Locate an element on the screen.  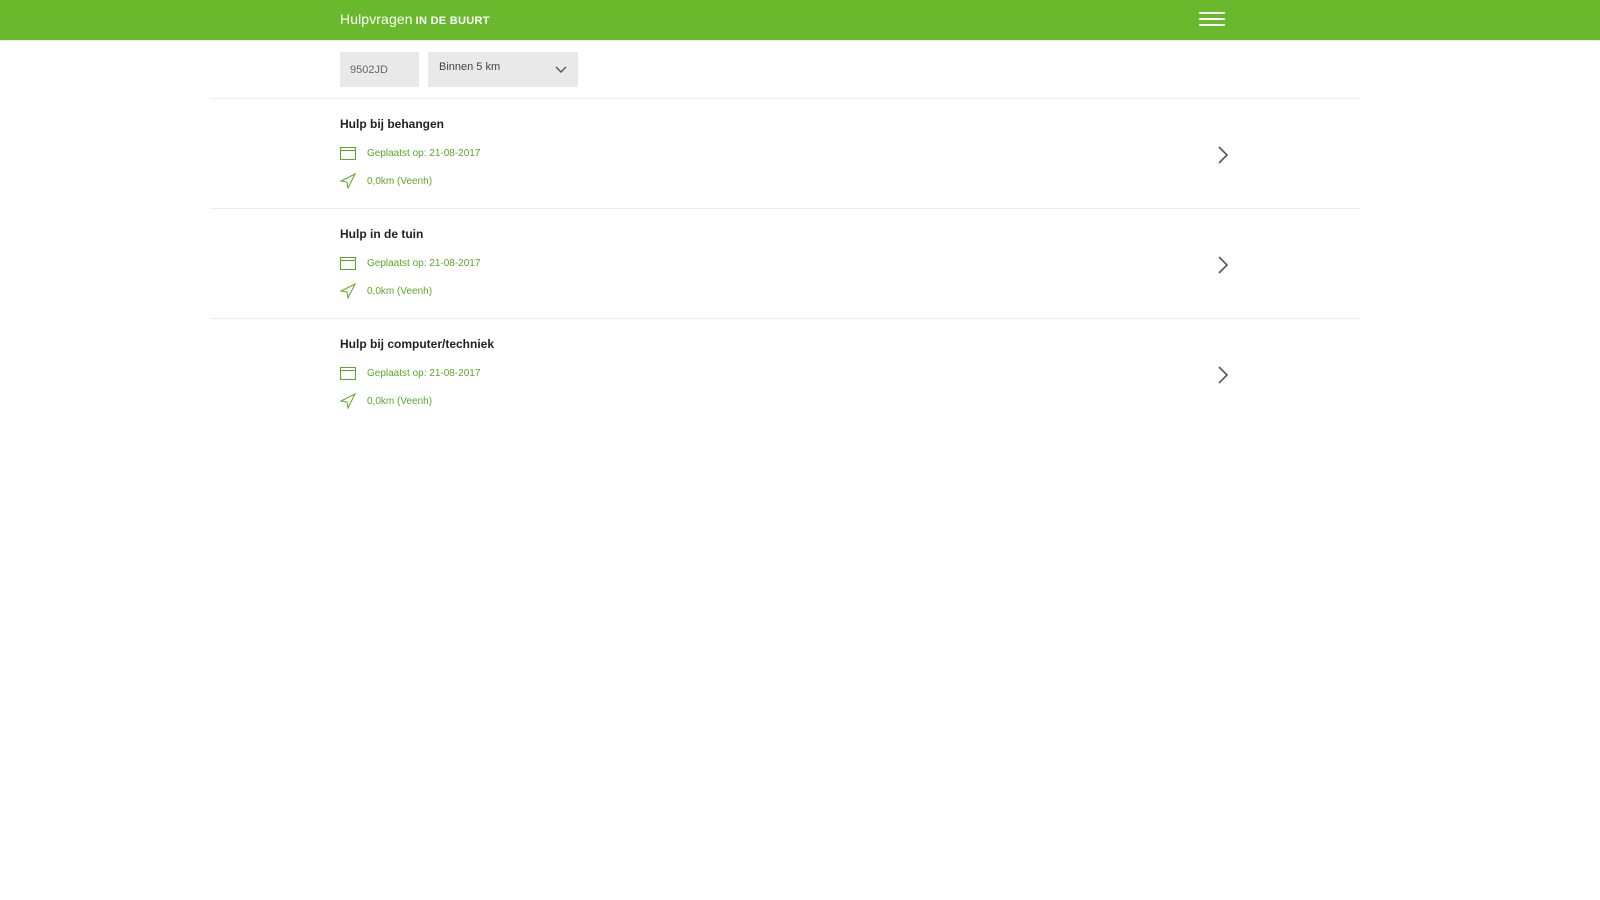
request-title: Hulp in de tuin is located at coordinates (382, 234).